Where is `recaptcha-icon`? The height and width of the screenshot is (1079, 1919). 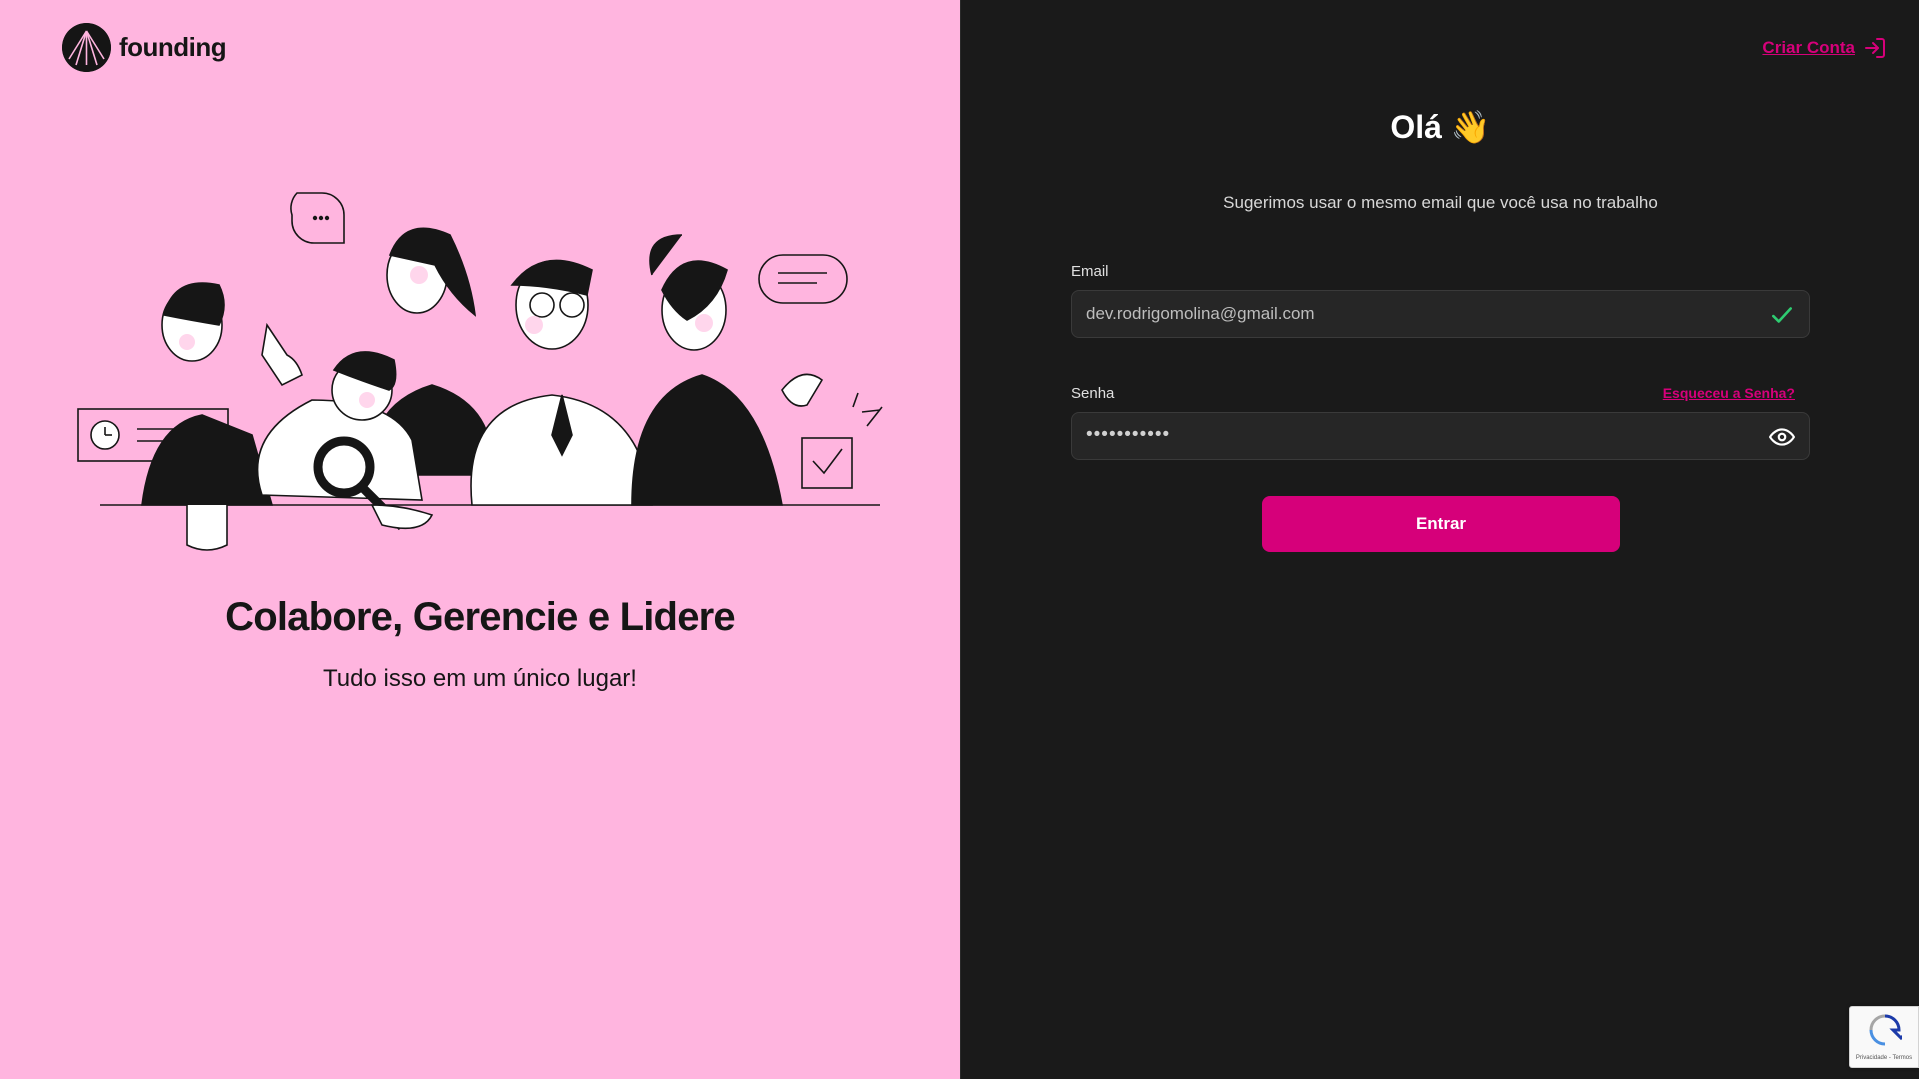
recaptcha-icon is located at coordinates (1885, 1030).